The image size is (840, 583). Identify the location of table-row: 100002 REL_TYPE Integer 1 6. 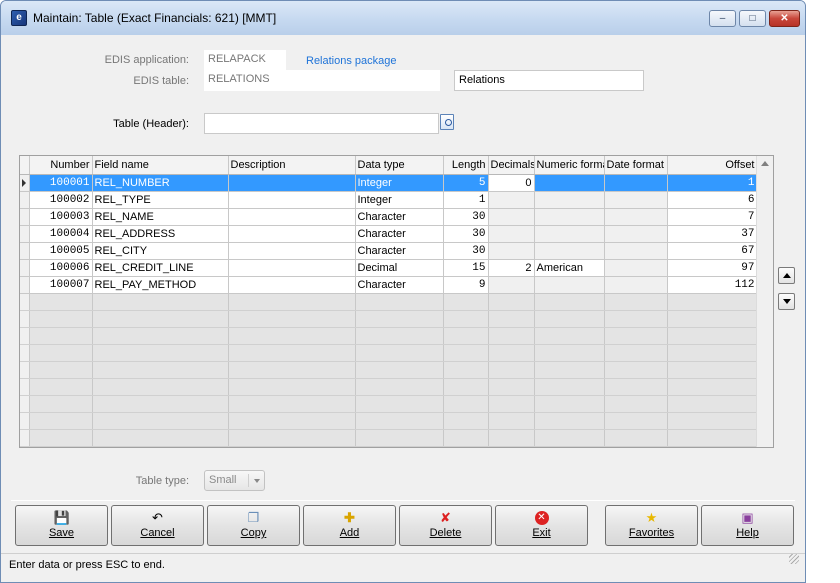
(389, 200).